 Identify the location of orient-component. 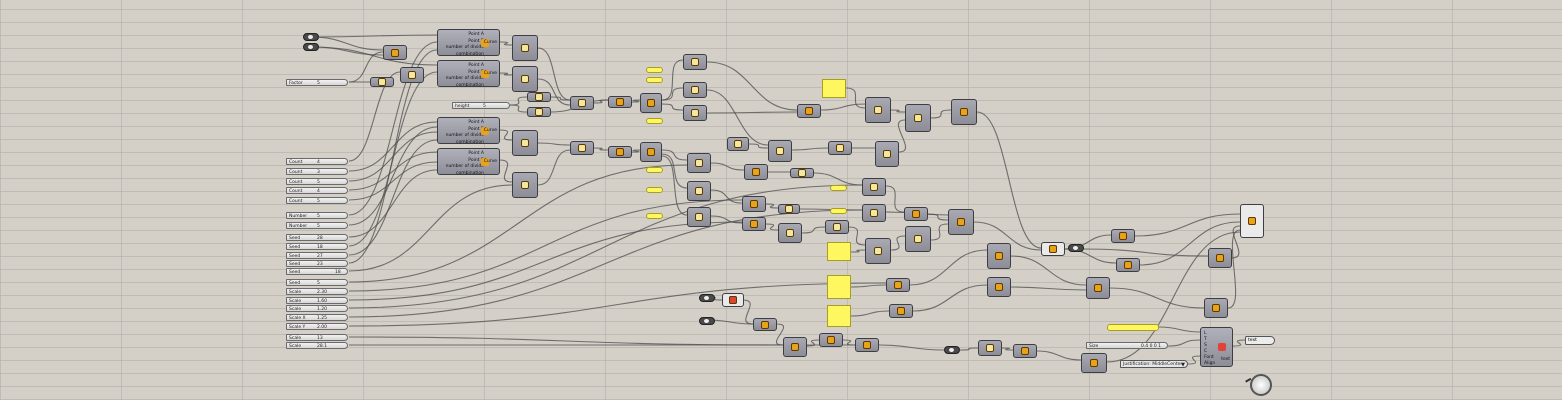
(1025, 351).